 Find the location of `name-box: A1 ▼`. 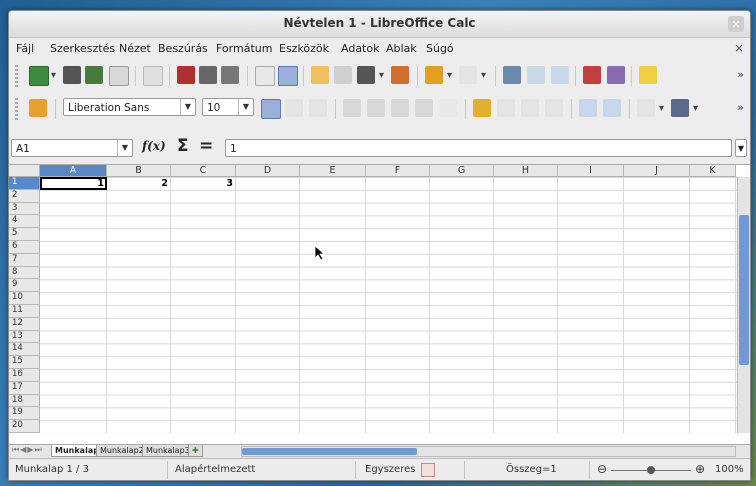

name-box: A1 ▼ is located at coordinates (72, 148).